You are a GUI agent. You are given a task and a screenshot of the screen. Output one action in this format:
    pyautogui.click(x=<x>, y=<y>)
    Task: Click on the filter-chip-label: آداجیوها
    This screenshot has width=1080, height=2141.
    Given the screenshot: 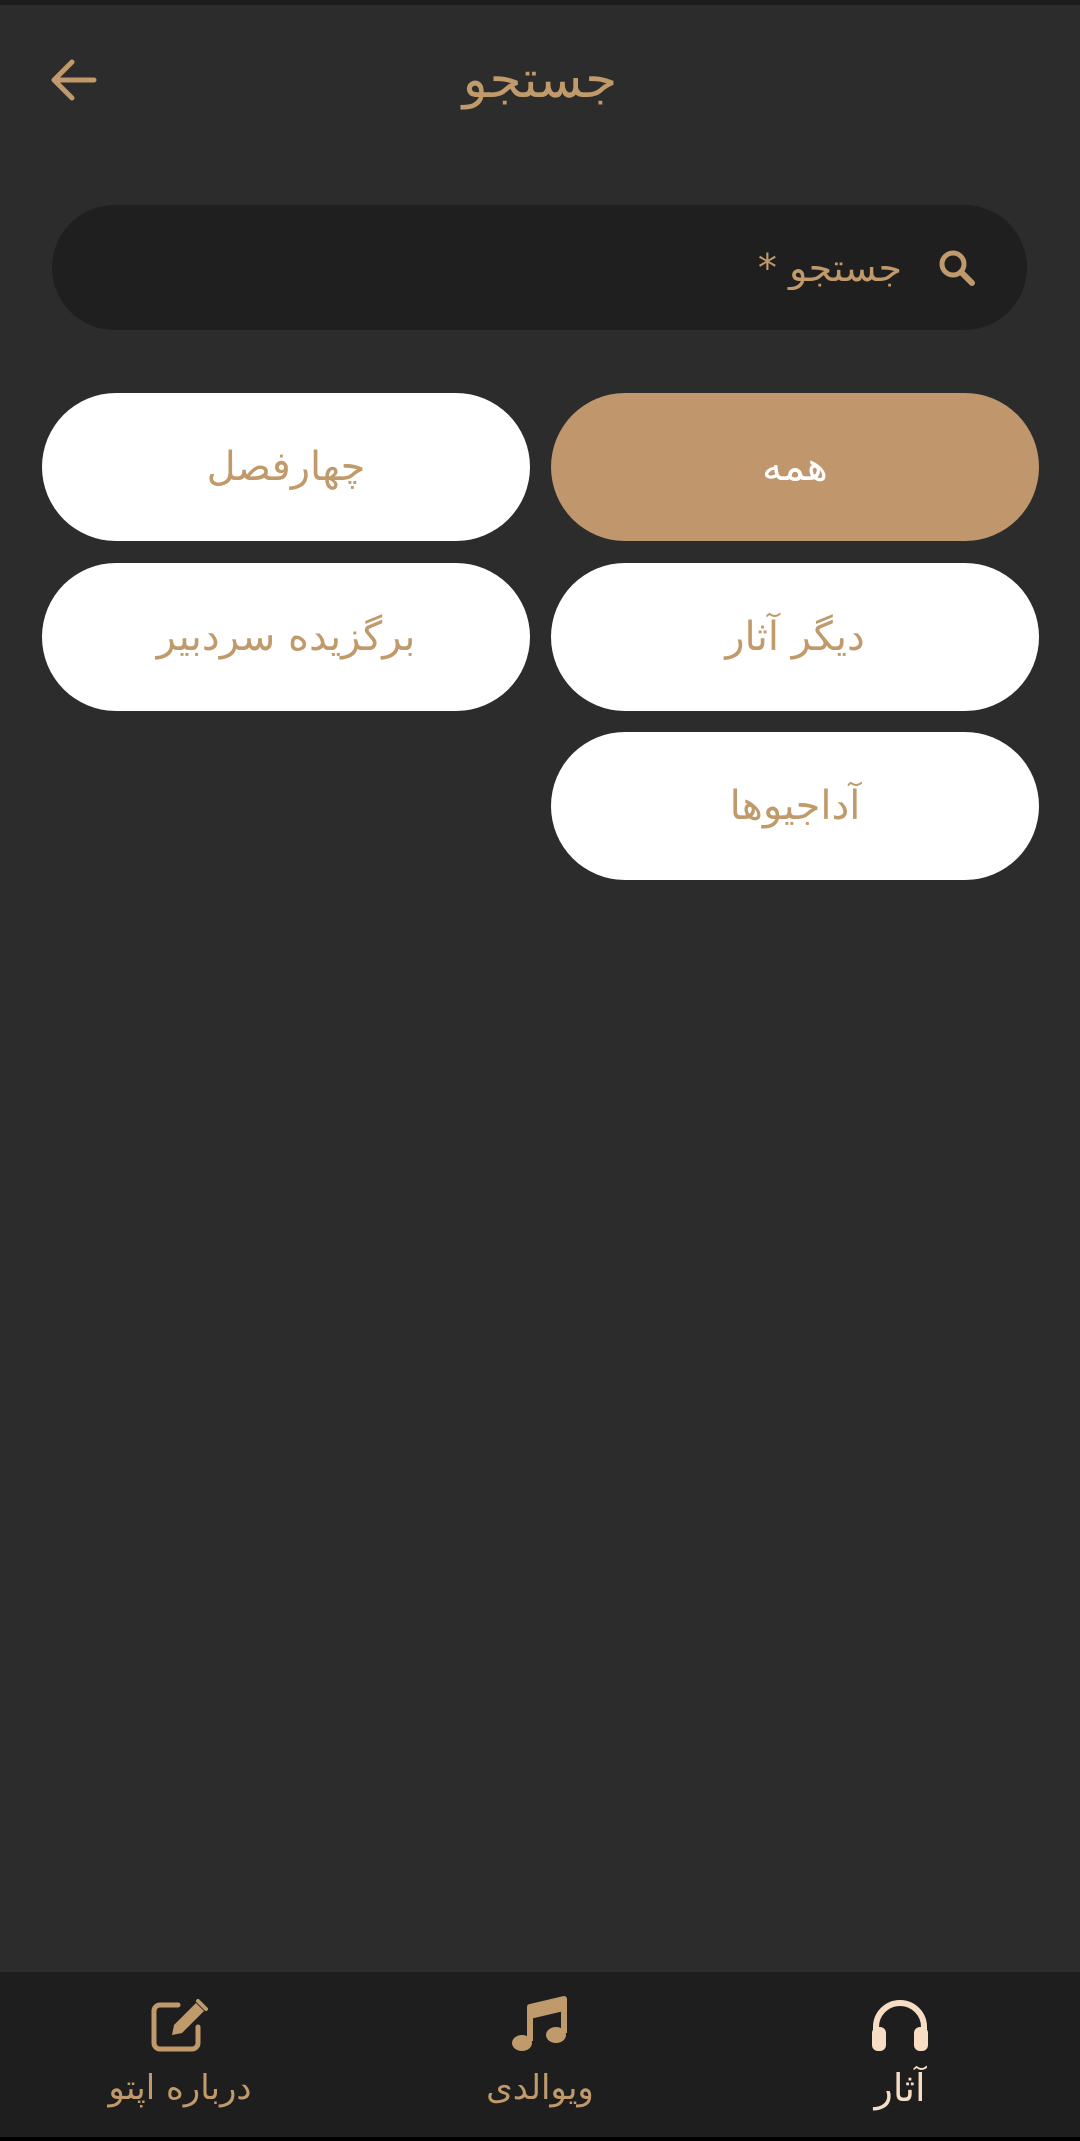 What is the action you would take?
    pyautogui.click(x=795, y=806)
    